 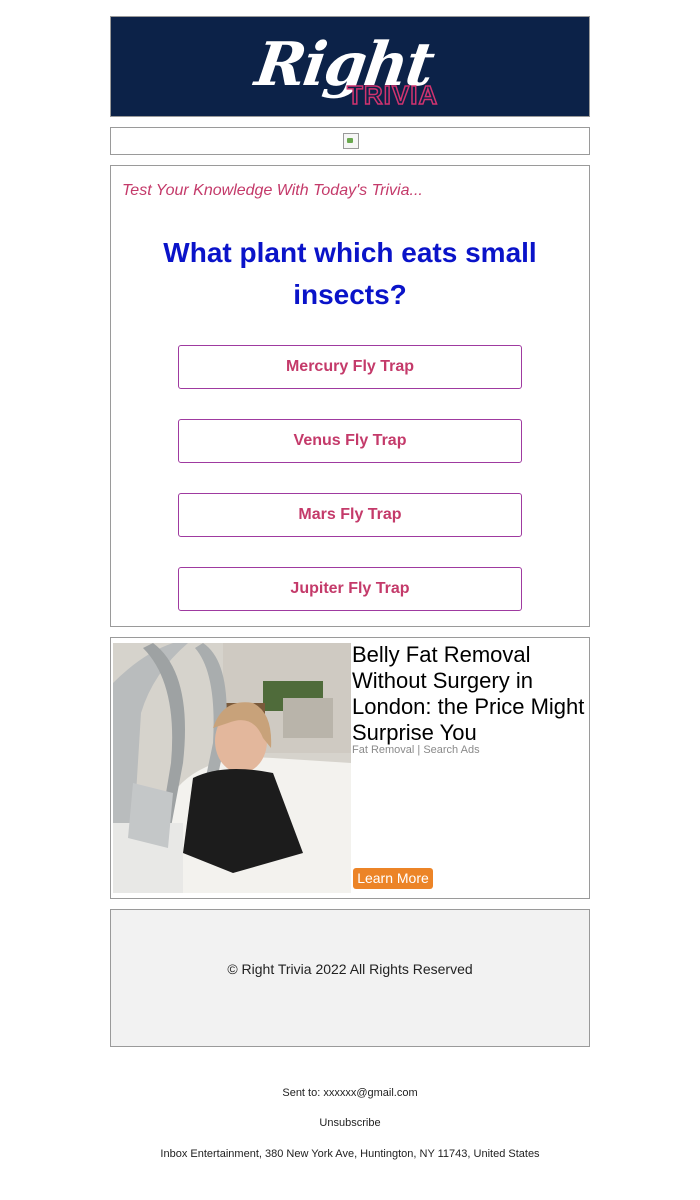 What do you see at coordinates (350, 969) in the screenshot?
I see `copyright-text: © Right Trivia 2022 All Rights Reserved` at bounding box center [350, 969].